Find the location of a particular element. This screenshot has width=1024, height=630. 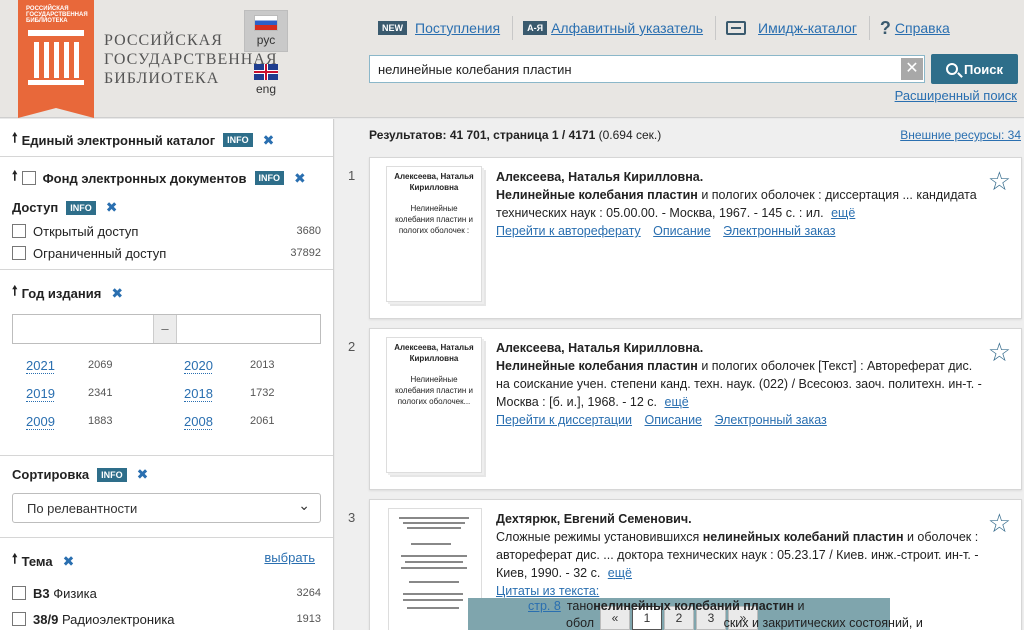

nav-arrivals: NEW Поступления is located at coordinates (446, 28).